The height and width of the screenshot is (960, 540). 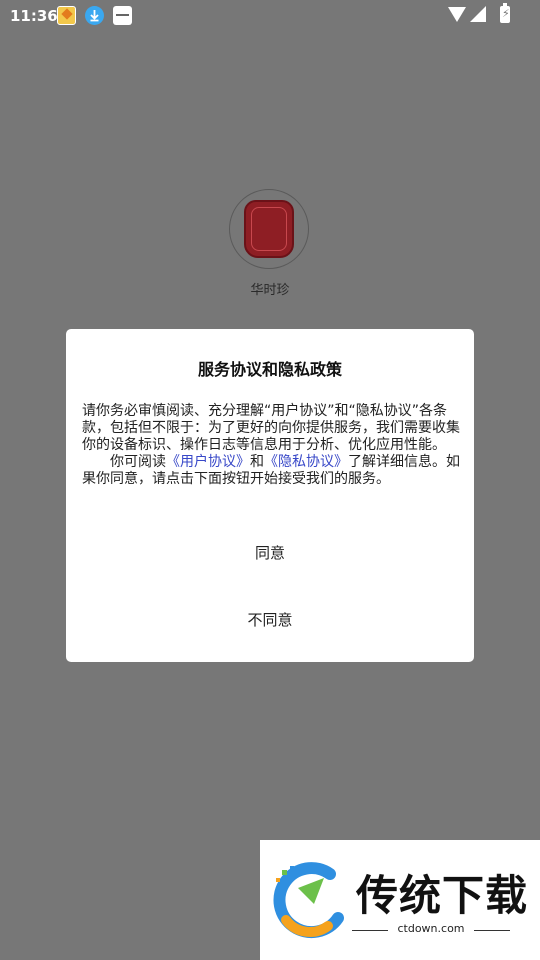 I want to click on disagree-button: 不同意, so click(x=270, y=619).